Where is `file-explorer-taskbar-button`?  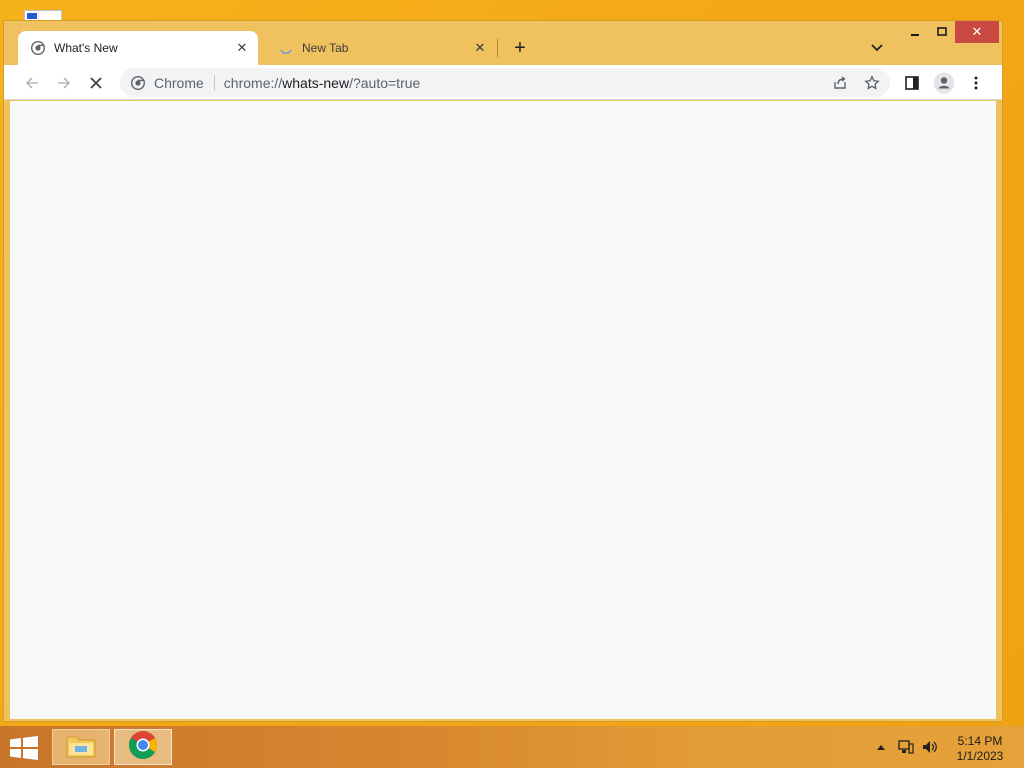
file-explorer-taskbar-button is located at coordinates (81, 747).